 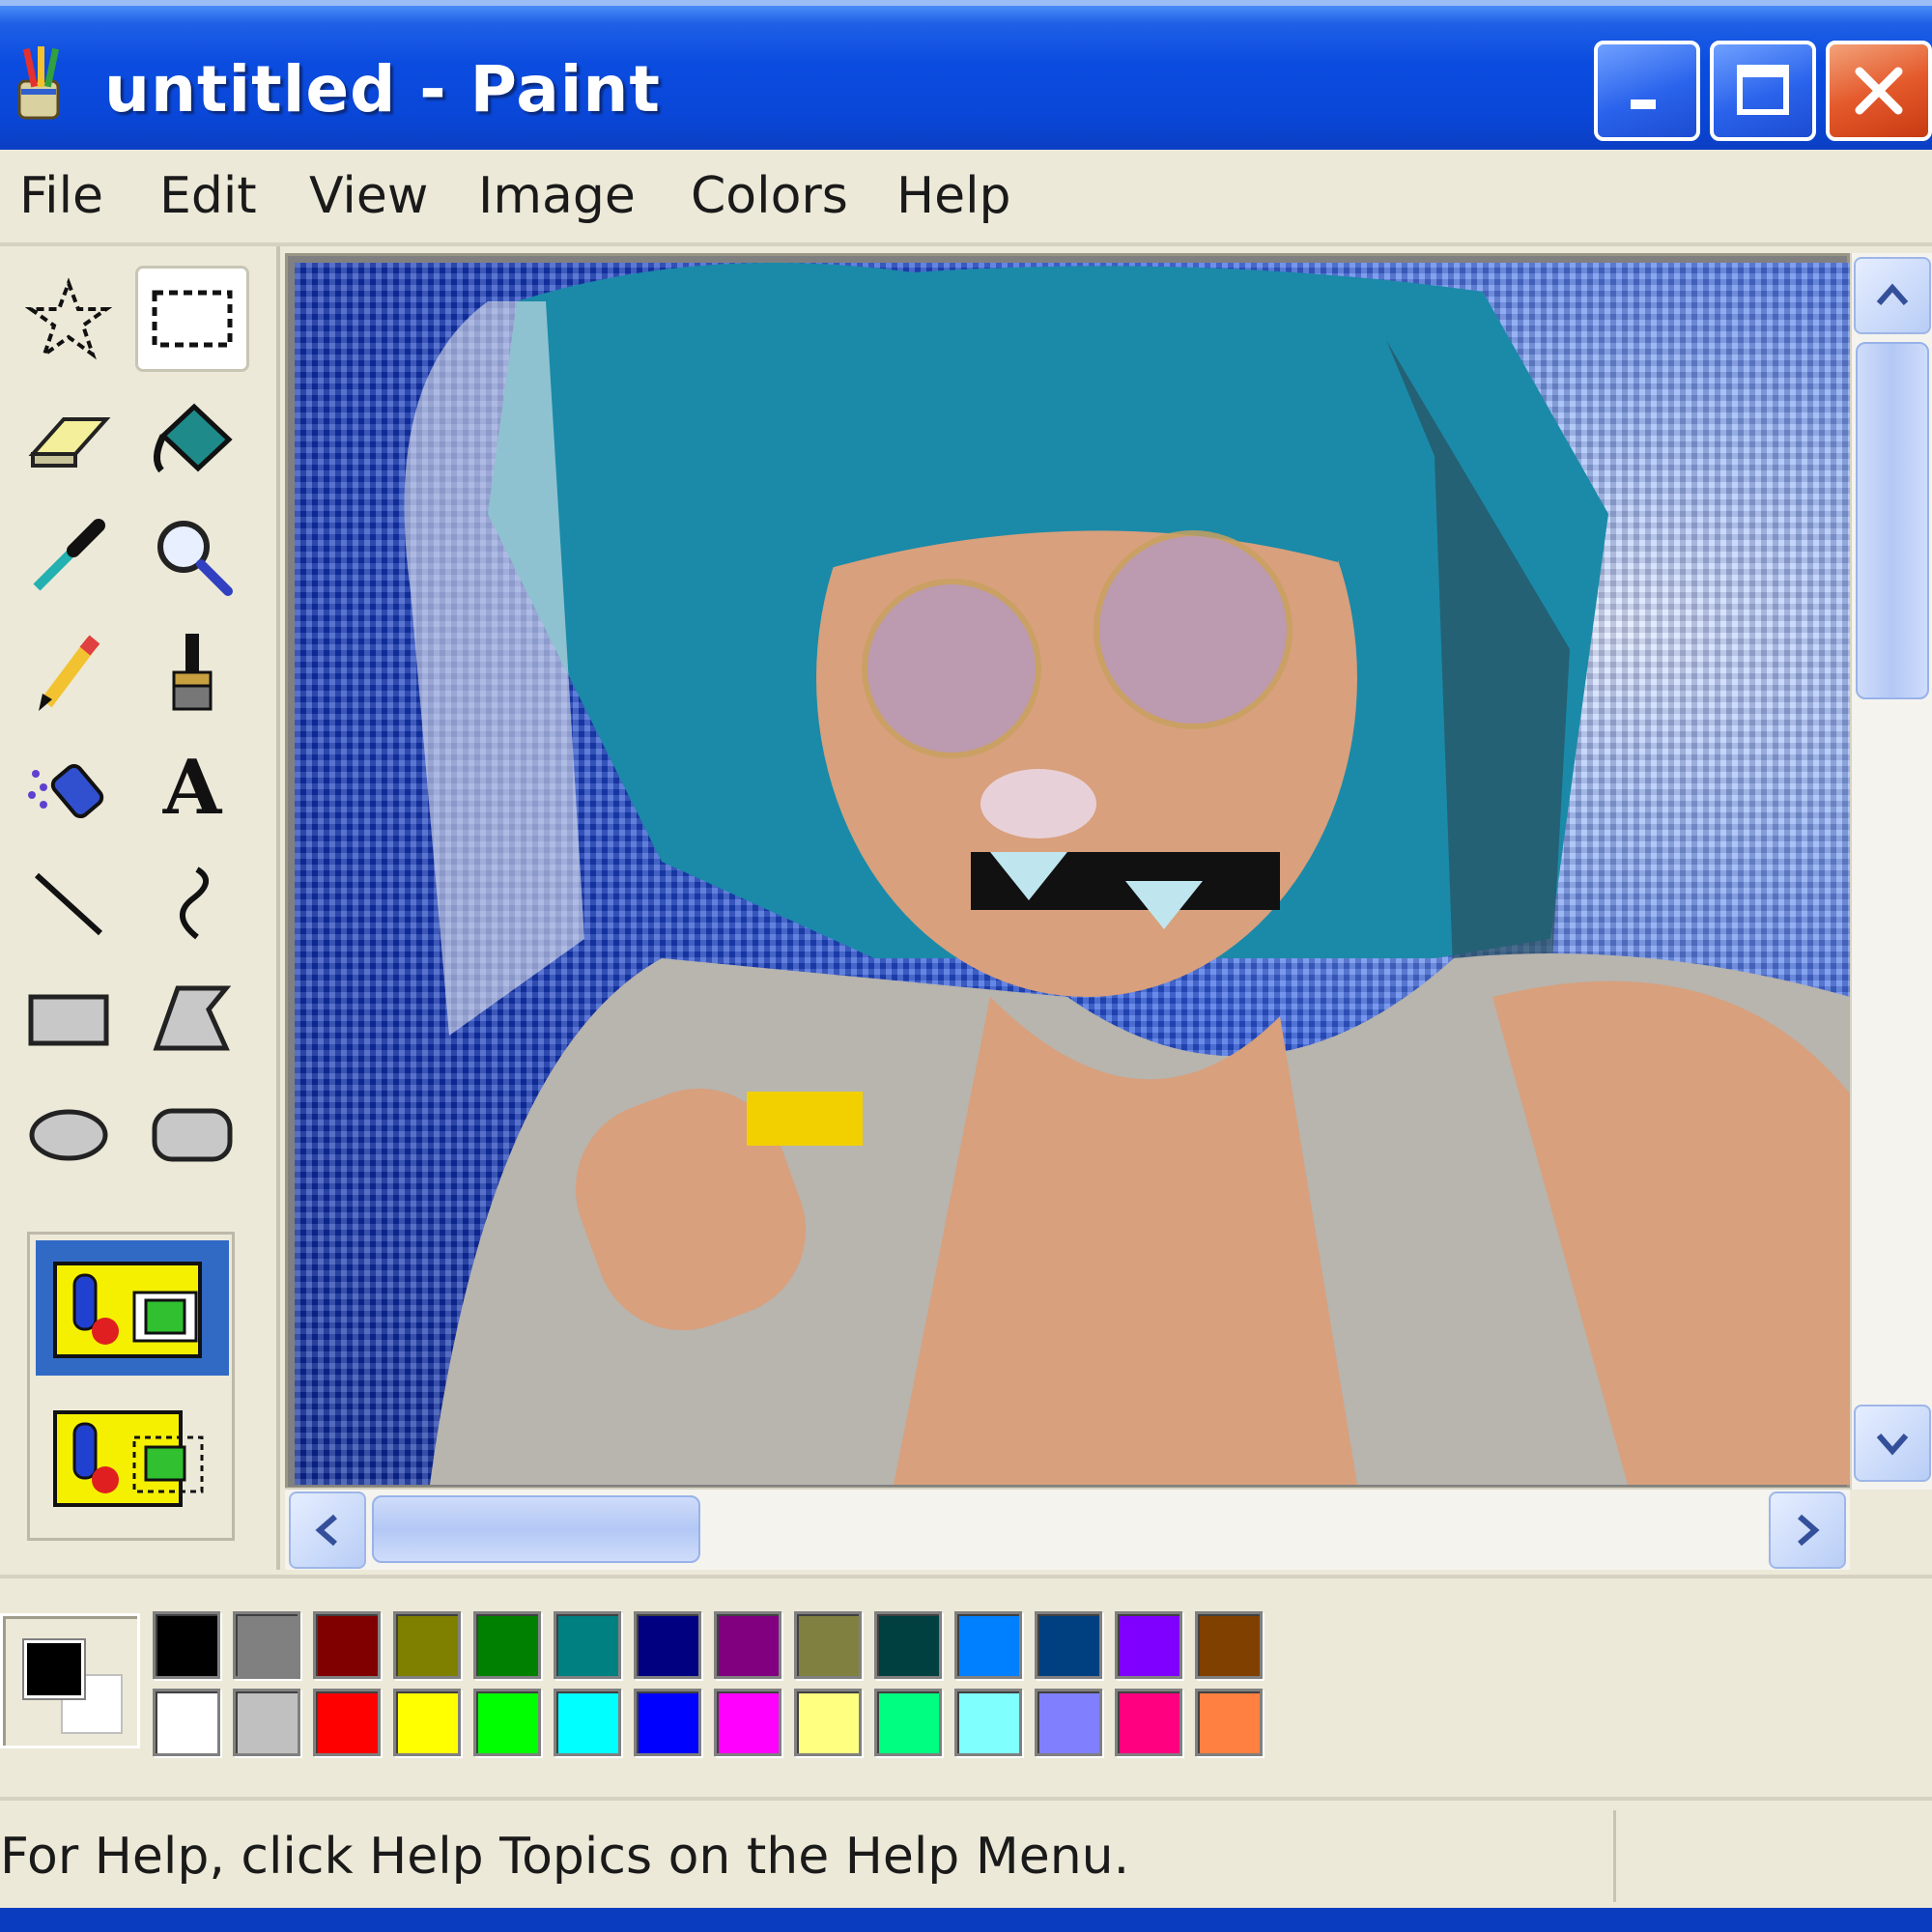 I want to click on scroll-right-button, so click(x=1807, y=1530).